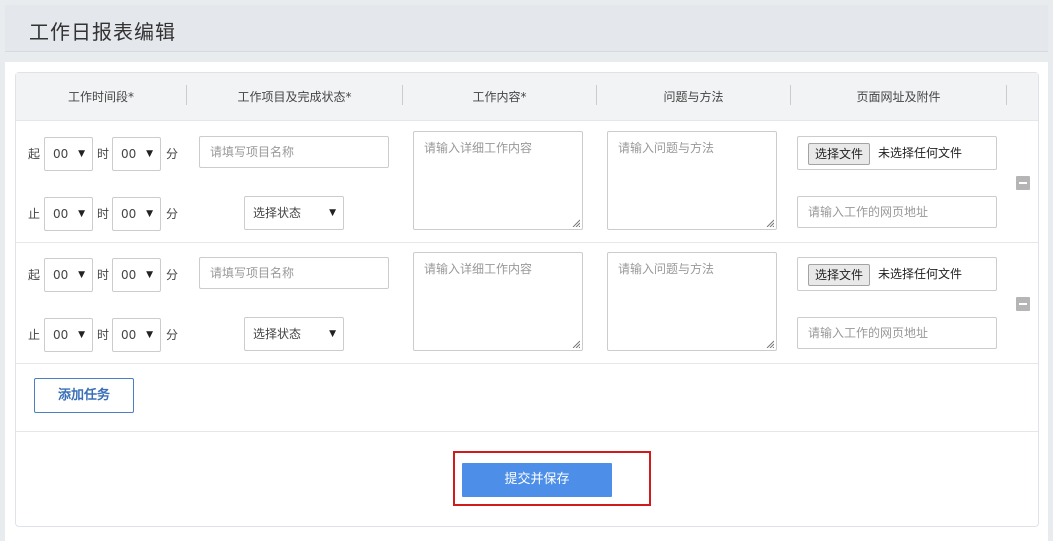 The height and width of the screenshot is (541, 1053). Describe the element at coordinates (526, 28) in the screenshot. I see `page-header: 工作日报表编辑` at that location.